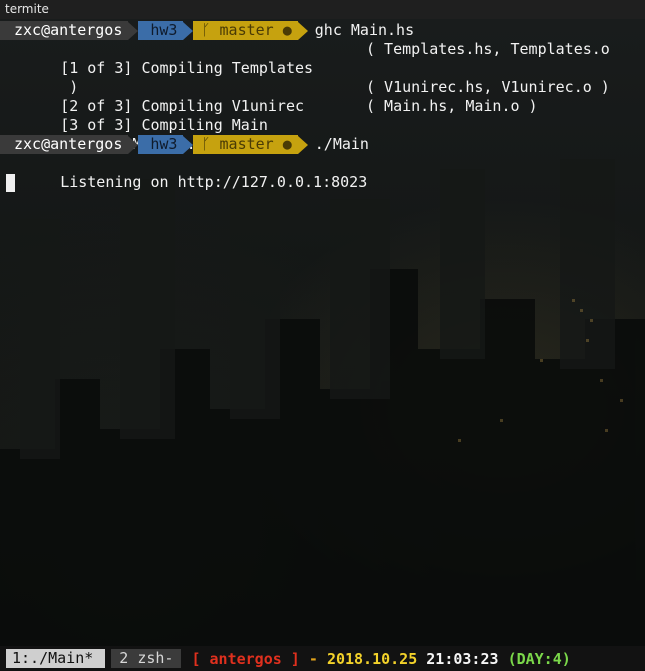  I want to click on terminal-cursor, so click(10, 183).